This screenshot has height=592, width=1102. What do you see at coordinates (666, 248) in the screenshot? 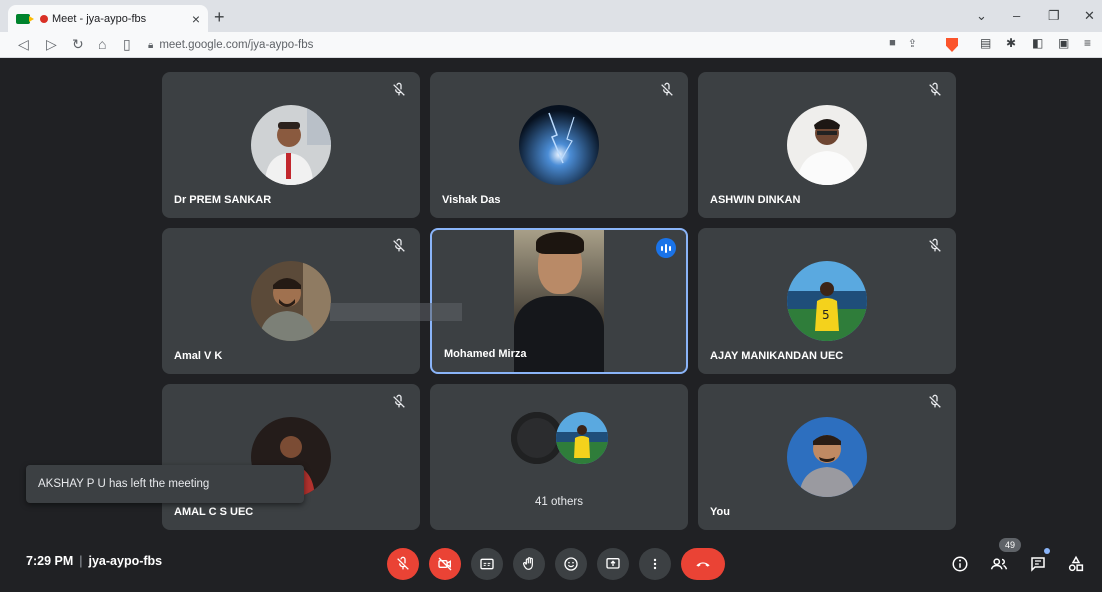
I see `speaking-indicator-icon` at bounding box center [666, 248].